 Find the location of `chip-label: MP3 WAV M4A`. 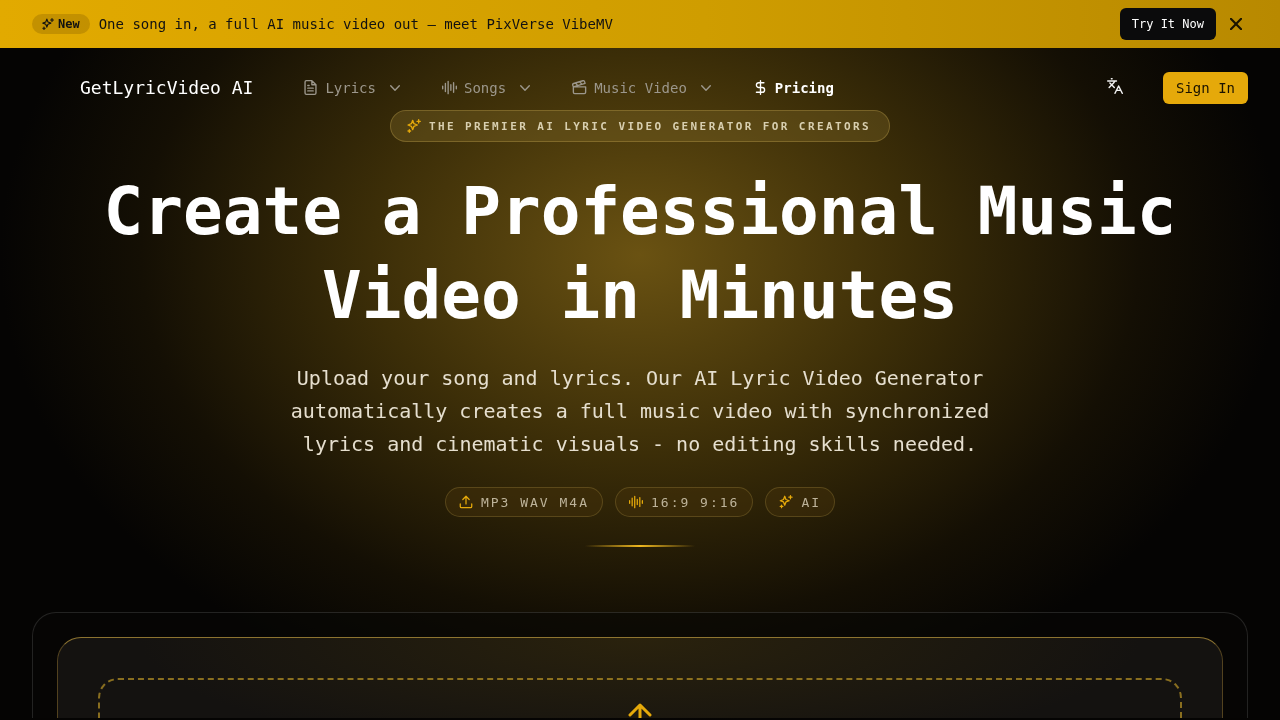

chip-label: MP3 WAV M4A is located at coordinates (534, 502).